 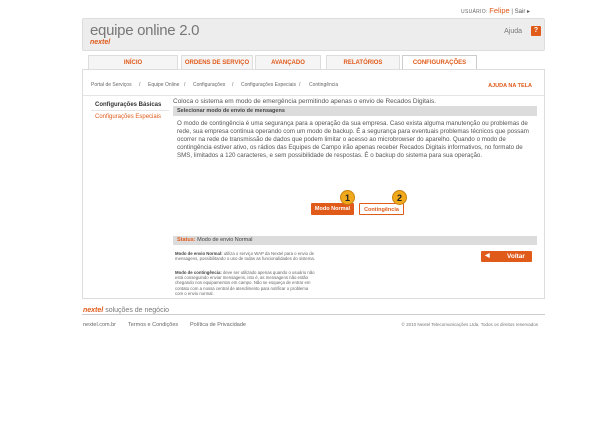 I want to click on footer-brand: nextel soluções de negócio, so click(x=126, y=310).